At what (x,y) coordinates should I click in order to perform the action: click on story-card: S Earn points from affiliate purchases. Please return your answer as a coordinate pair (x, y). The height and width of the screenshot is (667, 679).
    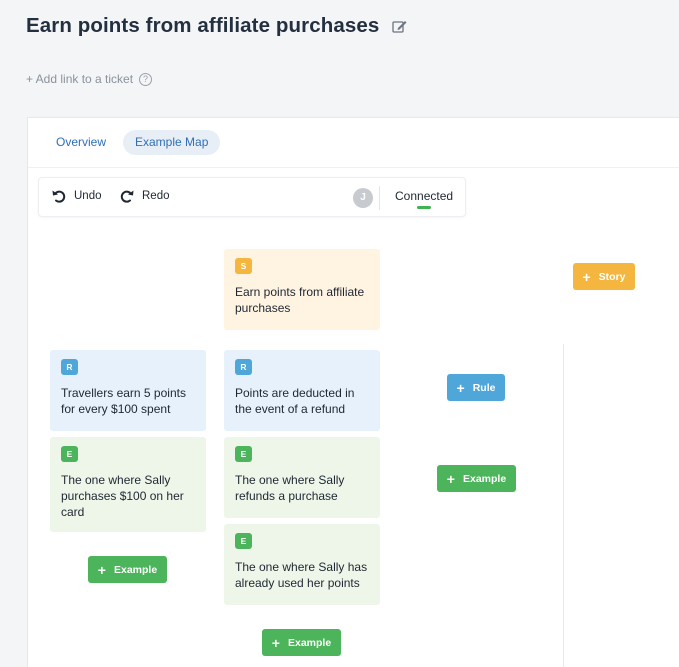
    Looking at the image, I should click on (302, 289).